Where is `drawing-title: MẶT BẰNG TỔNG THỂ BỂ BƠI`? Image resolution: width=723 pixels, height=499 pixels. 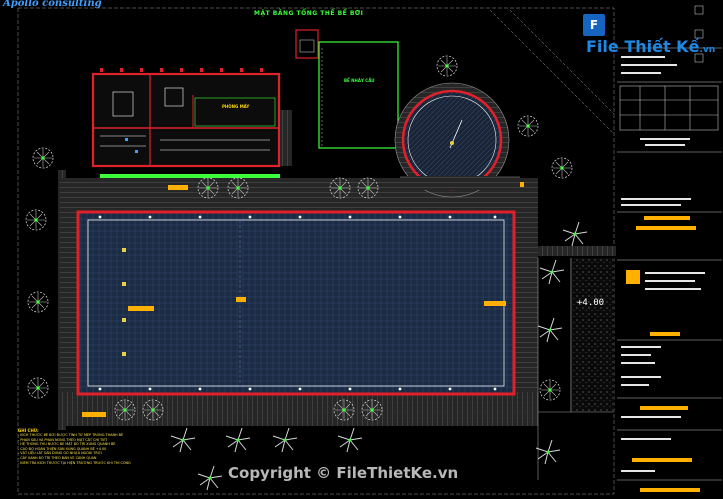
drawing-title: MẶT BẰNG TỔNG THỂ BỂ BƠI is located at coordinates (309, 13).